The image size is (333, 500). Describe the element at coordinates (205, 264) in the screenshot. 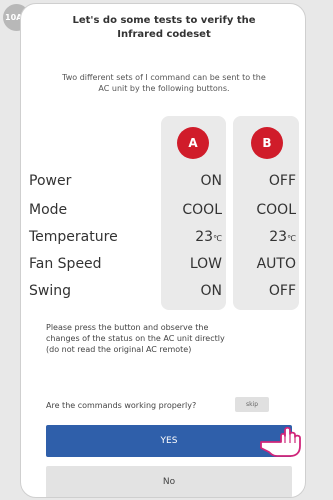

I see `value-a: LOW` at that location.